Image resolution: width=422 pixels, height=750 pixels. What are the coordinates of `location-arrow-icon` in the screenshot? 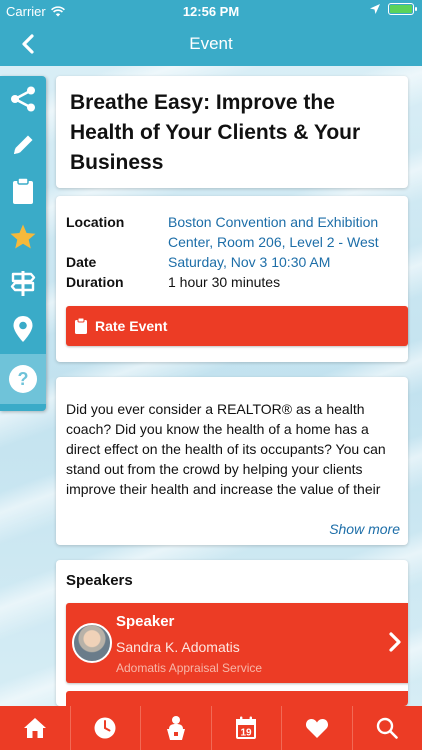 It's located at (375, 9).